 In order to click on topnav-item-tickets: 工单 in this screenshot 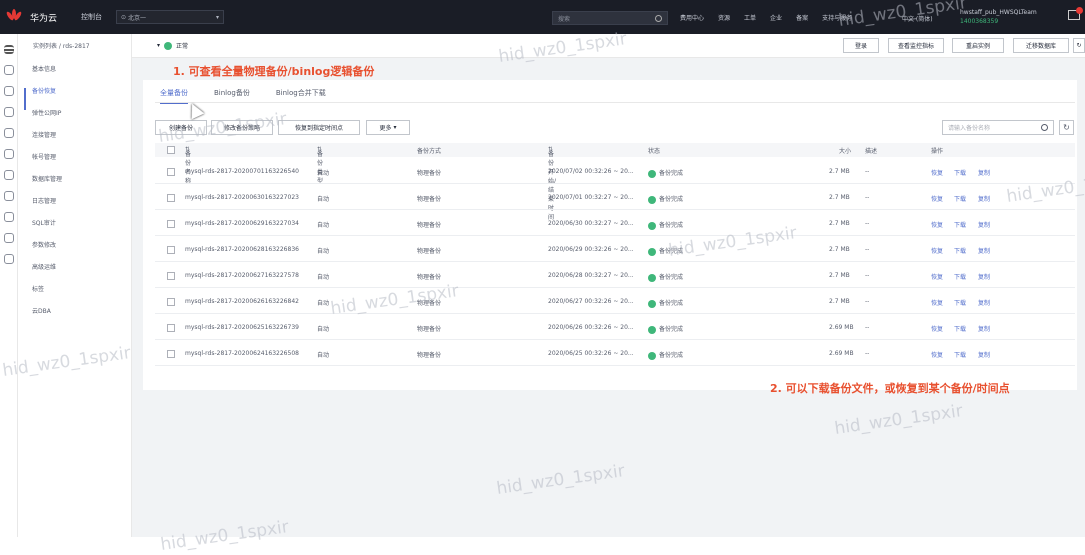, I will do `click(750, 17)`.